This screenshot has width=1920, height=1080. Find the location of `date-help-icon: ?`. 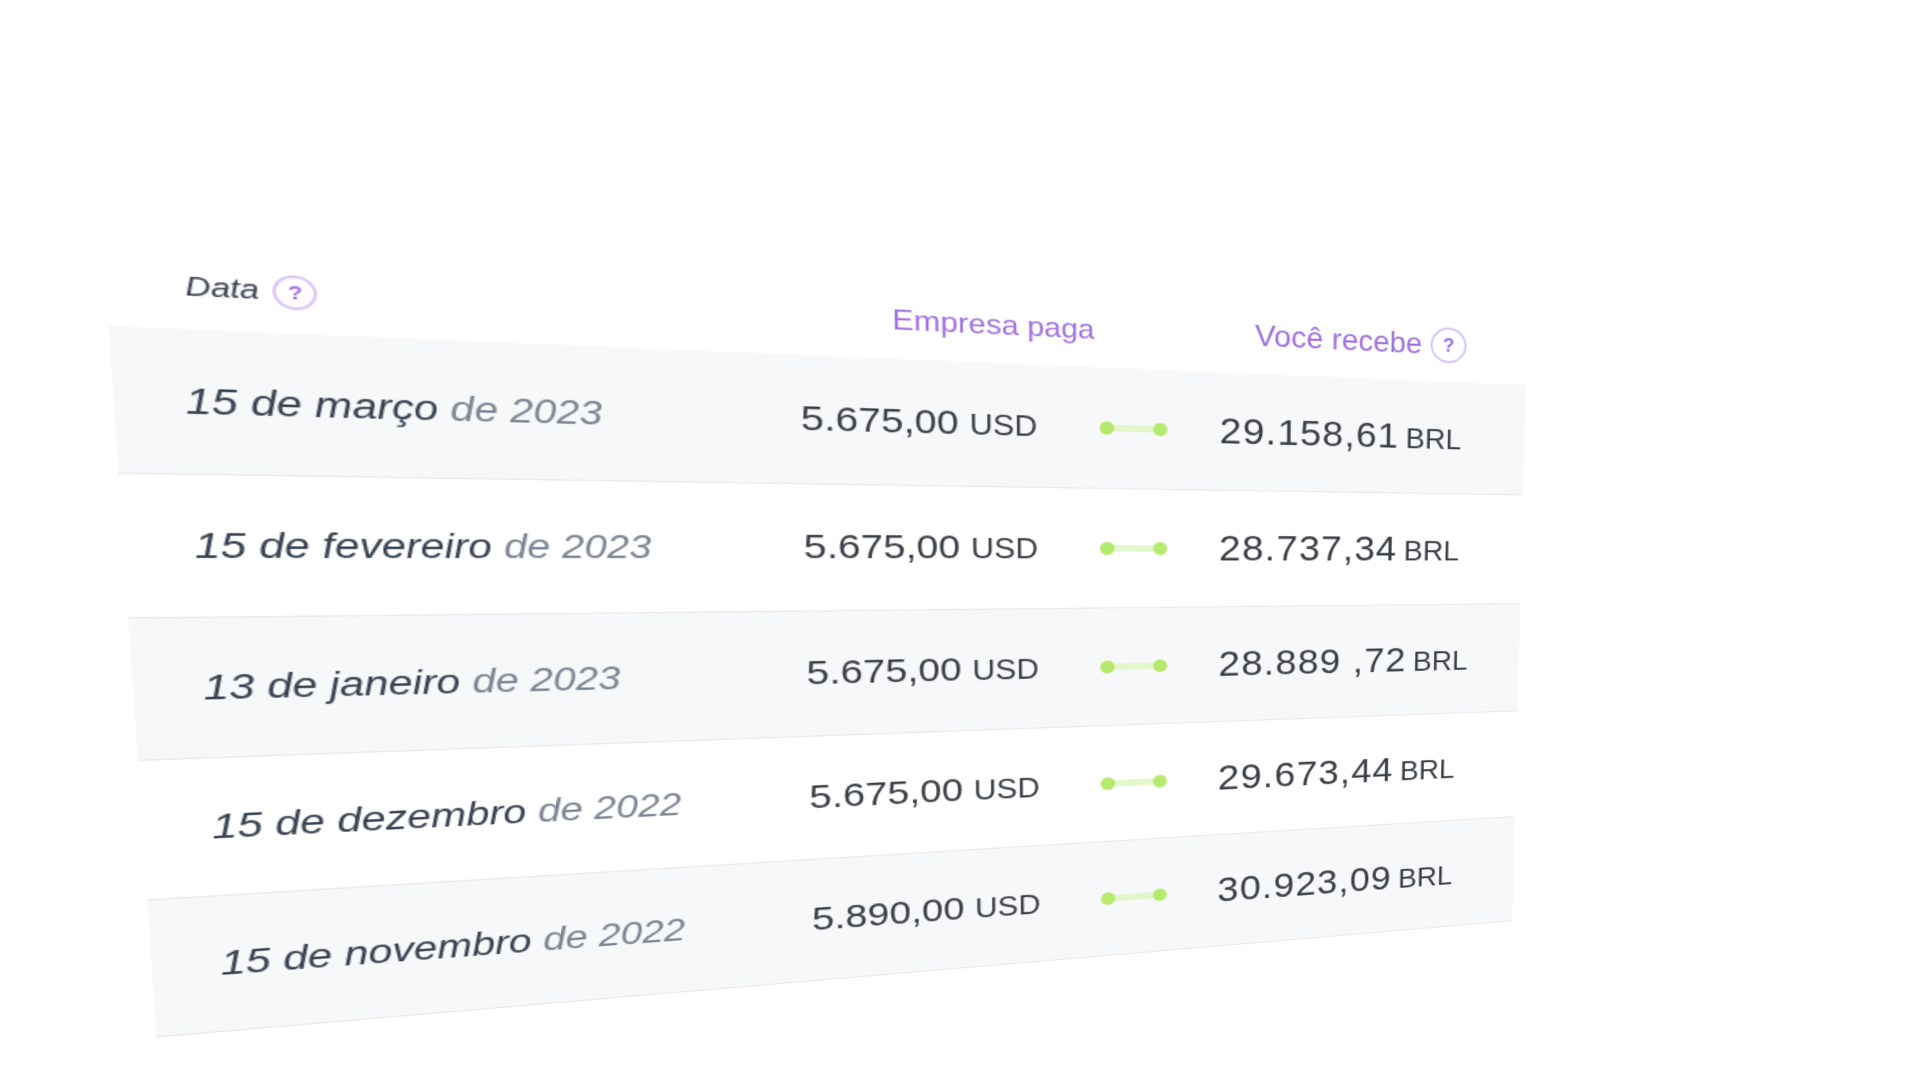

date-help-icon: ? is located at coordinates (295, 293).